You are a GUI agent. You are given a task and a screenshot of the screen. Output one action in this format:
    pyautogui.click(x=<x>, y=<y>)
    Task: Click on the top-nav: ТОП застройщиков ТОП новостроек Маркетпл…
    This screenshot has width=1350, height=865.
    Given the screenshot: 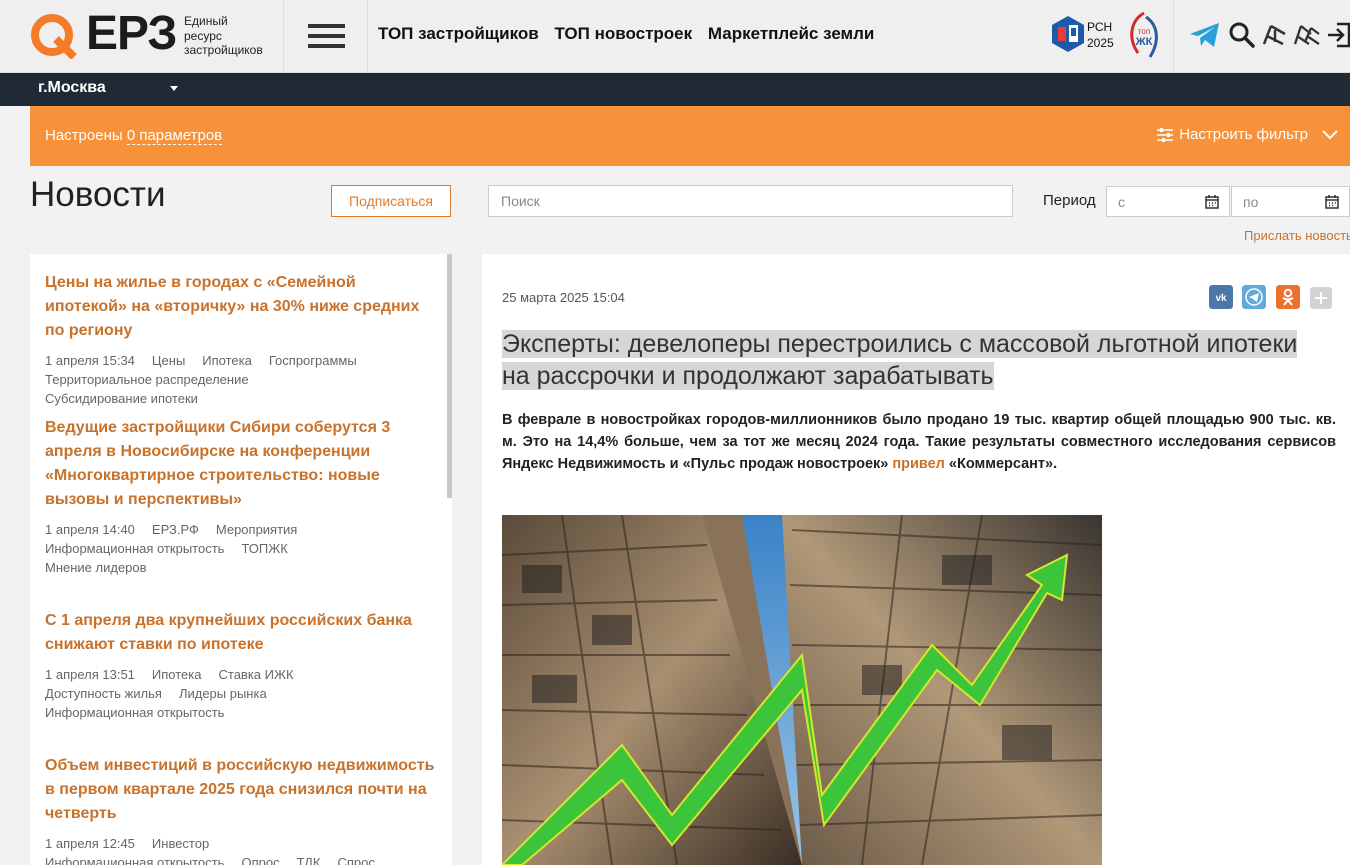 What is the action you would take?
    pyautogui.click(x=631, y=34)
    